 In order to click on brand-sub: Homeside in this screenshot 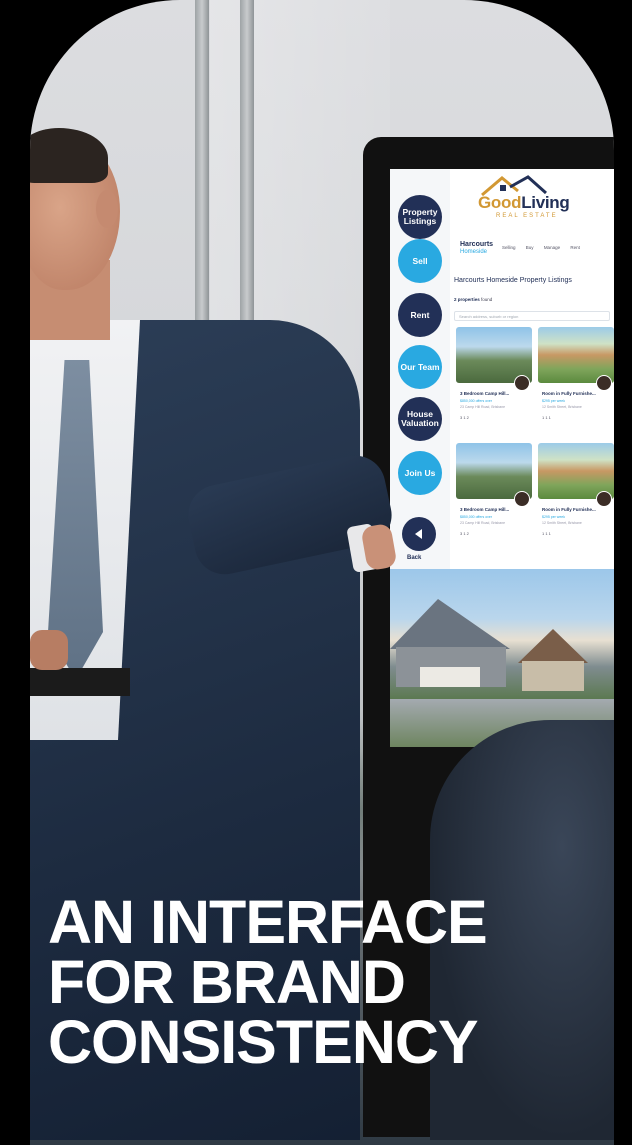, I will do `click(474, 252)`.